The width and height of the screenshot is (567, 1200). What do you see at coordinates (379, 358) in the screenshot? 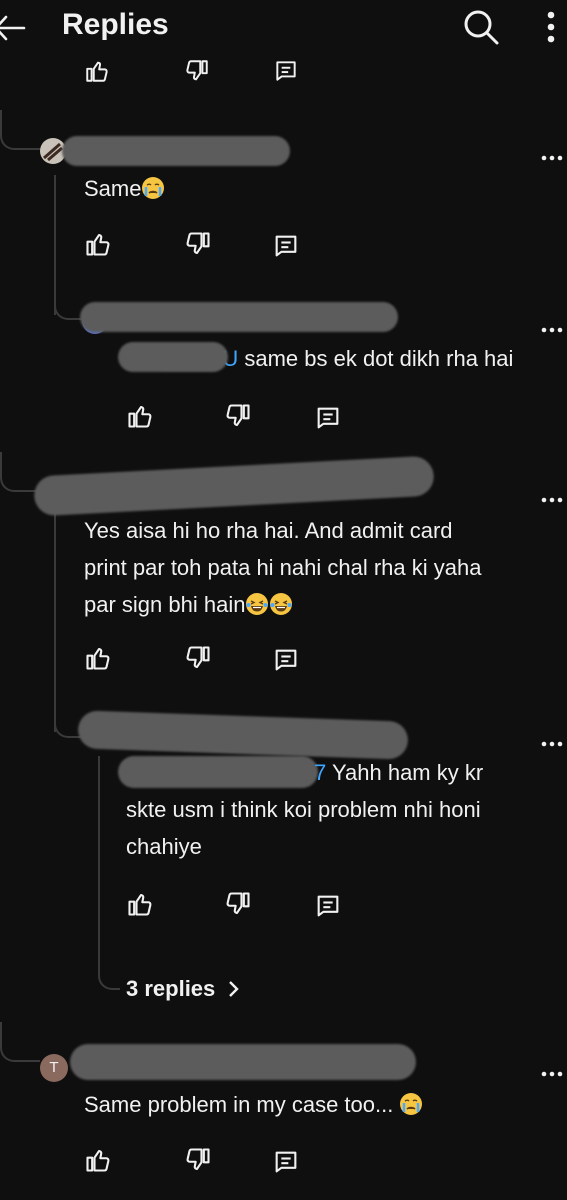
I see `comment-body: same bs ek dot dikh rha hai` at bounding box center [379, 358].